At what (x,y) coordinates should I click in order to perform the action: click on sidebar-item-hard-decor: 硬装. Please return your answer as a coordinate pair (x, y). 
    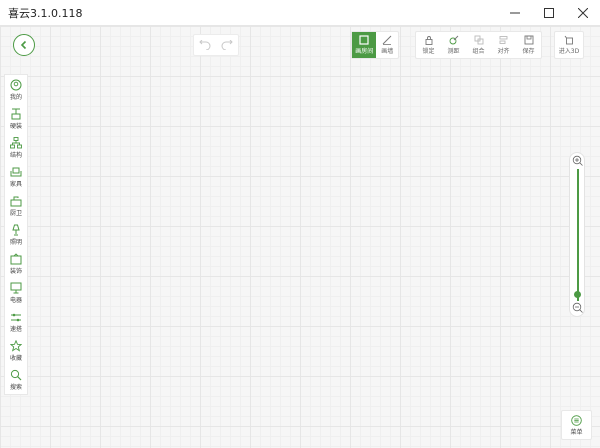
    Looking at the image, I should click on (16, 118).